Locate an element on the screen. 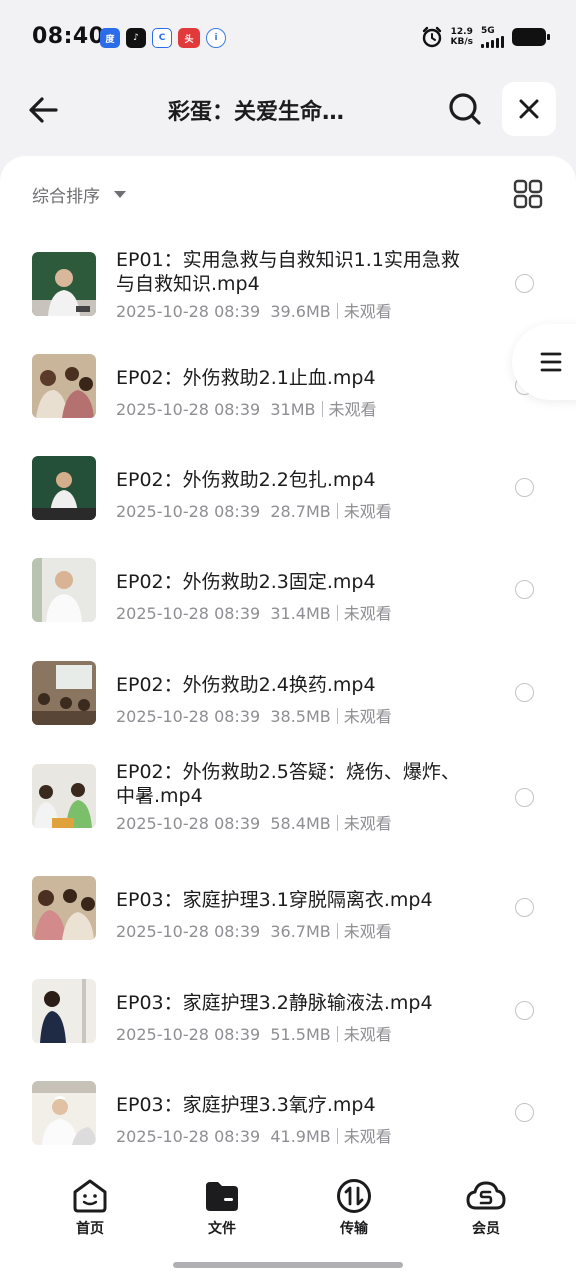 The width and height of the screenshot is (576, 1280). tiktok-icon: ♪ is located at coordinates (136, 38).